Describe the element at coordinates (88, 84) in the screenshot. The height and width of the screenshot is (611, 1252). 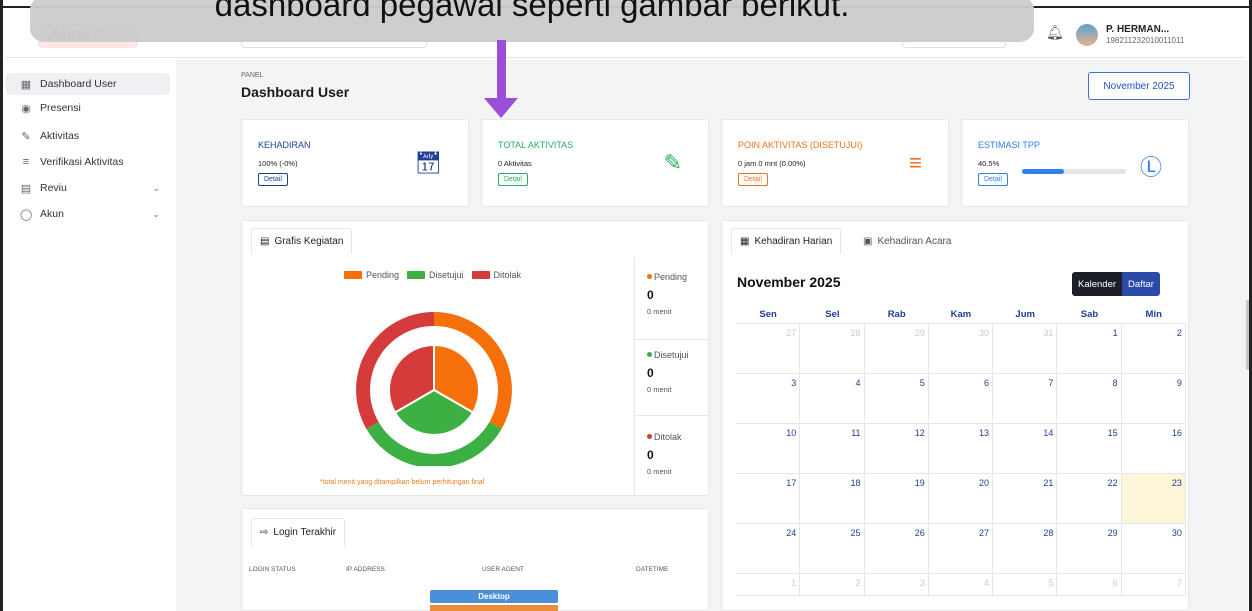
I see `sidebar-item-dashboard-user: ▦ Dashboard User` at that location.